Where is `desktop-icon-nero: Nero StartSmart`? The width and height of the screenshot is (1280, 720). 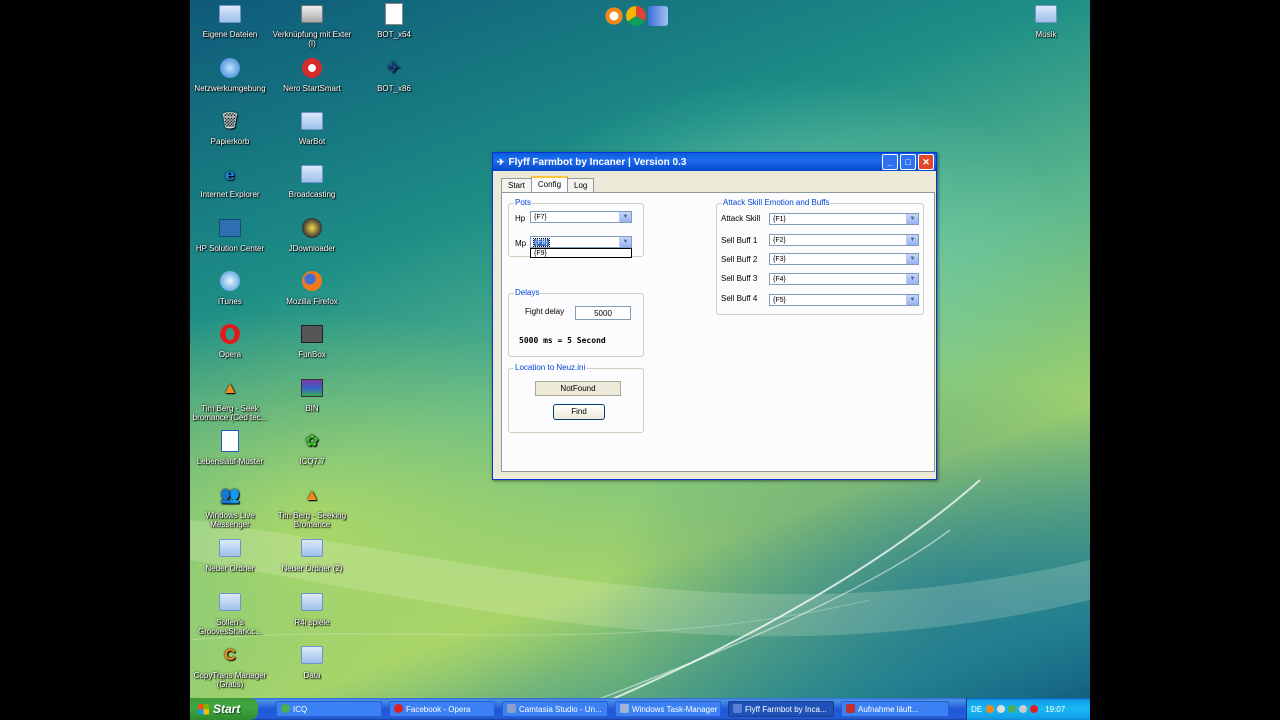
desktop-icon-nero: Nero StartSmart is located at coordinates (312, 74).